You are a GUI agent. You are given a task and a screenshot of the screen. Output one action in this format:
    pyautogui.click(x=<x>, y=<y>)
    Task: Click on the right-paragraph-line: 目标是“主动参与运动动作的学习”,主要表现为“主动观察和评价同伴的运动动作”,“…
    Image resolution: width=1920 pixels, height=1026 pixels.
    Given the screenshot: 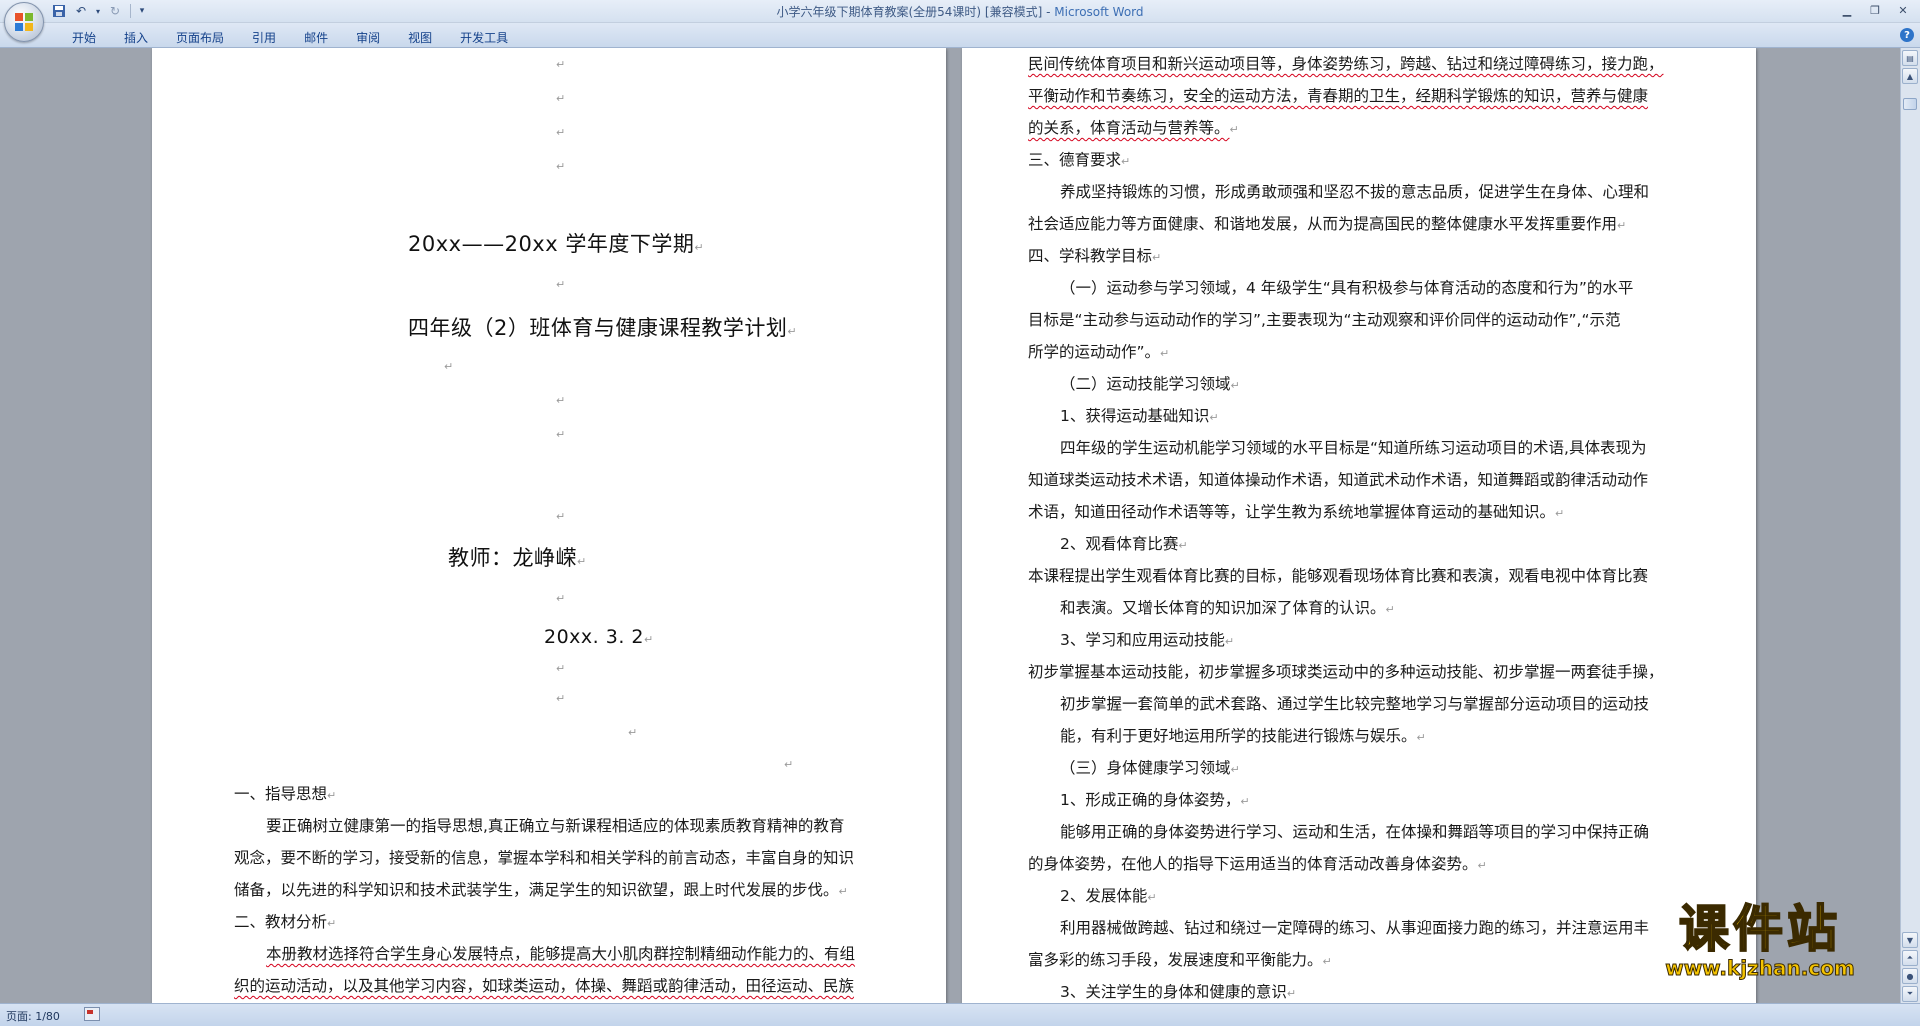 What is the action you would take?
    pyautogui.click(x=1324, y=320)
    